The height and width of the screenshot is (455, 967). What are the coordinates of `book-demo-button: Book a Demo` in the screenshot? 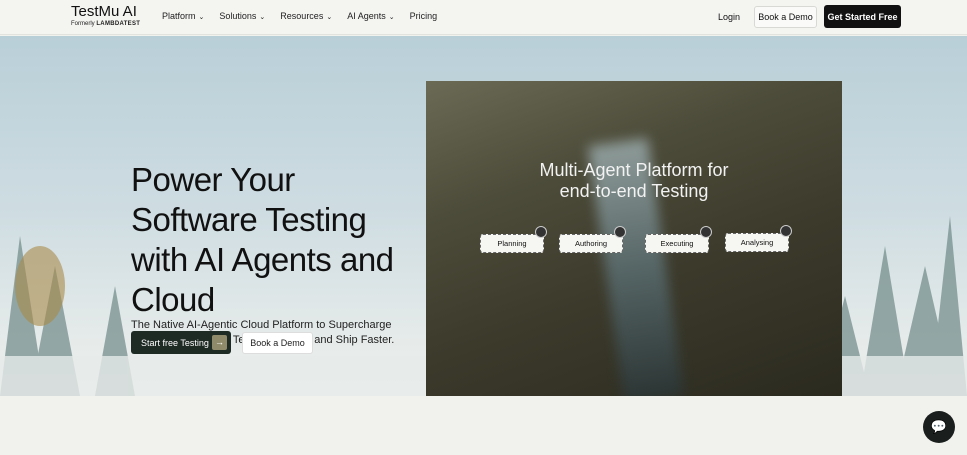 It's located at (785, 17).